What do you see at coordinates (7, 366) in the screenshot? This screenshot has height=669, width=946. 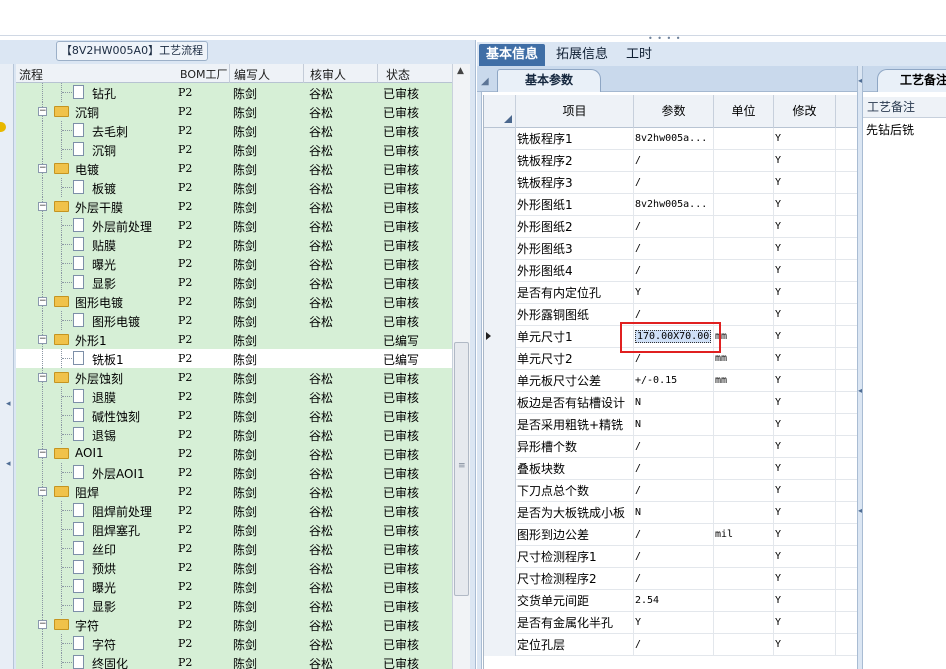 I see `left-collapse-strip: ◂ ◂` at bounding box center [7, 366].